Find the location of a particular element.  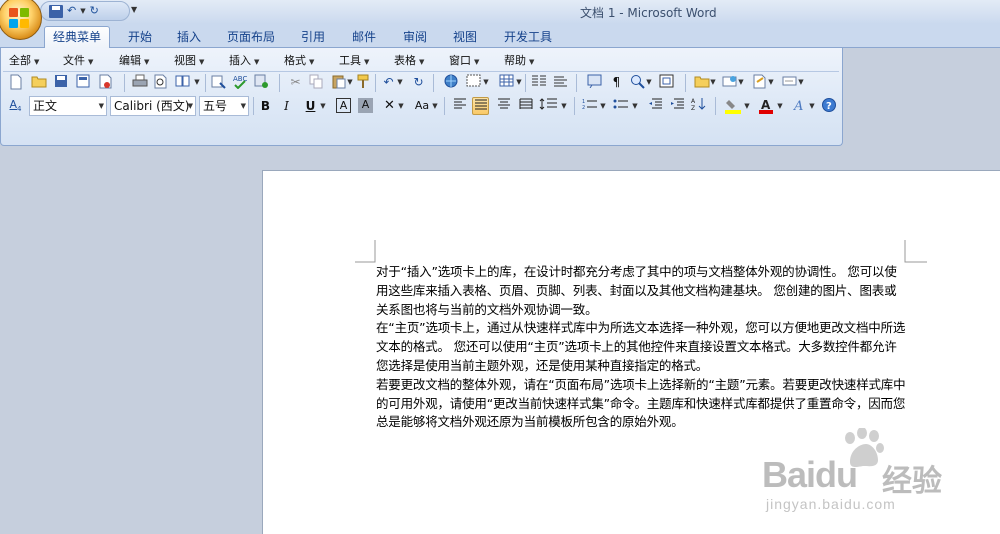

bold-icon: B is located at coordinates (265, 106).